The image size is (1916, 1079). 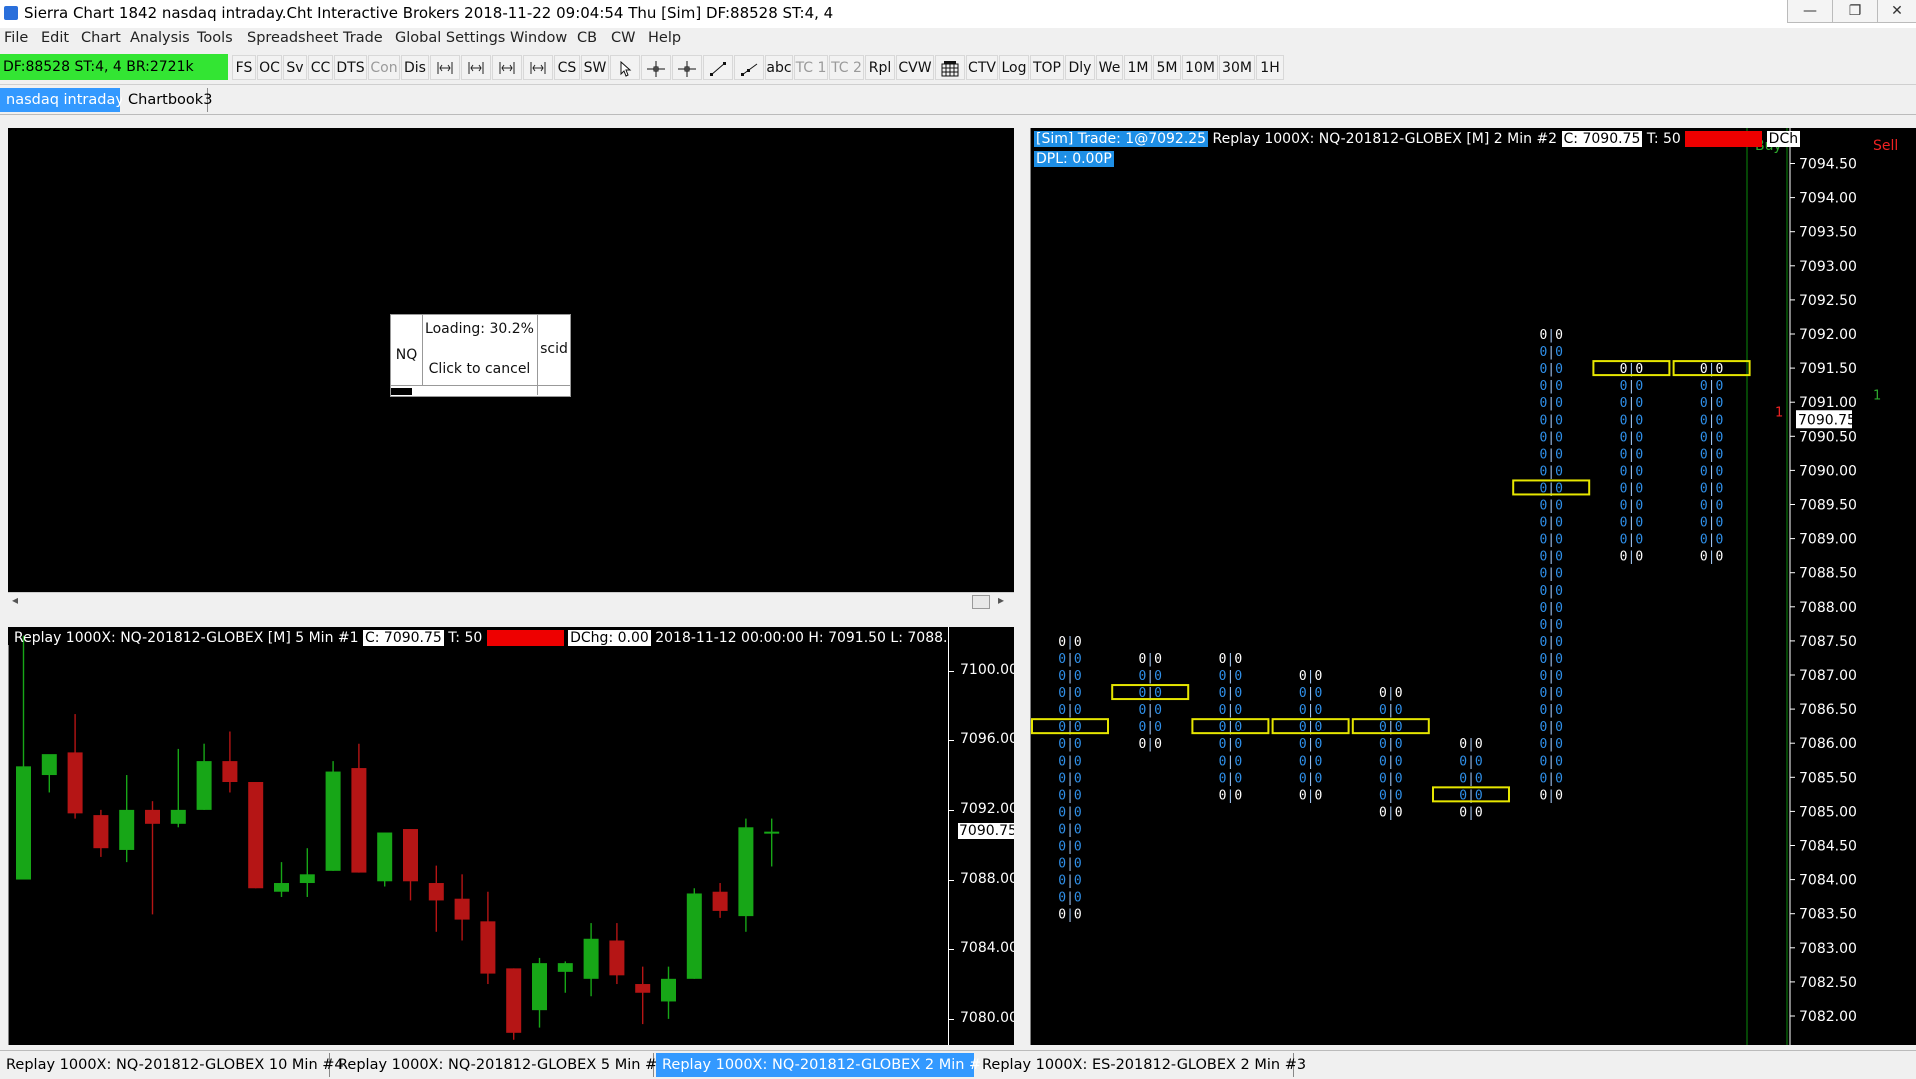 I want to click on toolbar-10m-button: 10M, so click(x=1200, y=67).